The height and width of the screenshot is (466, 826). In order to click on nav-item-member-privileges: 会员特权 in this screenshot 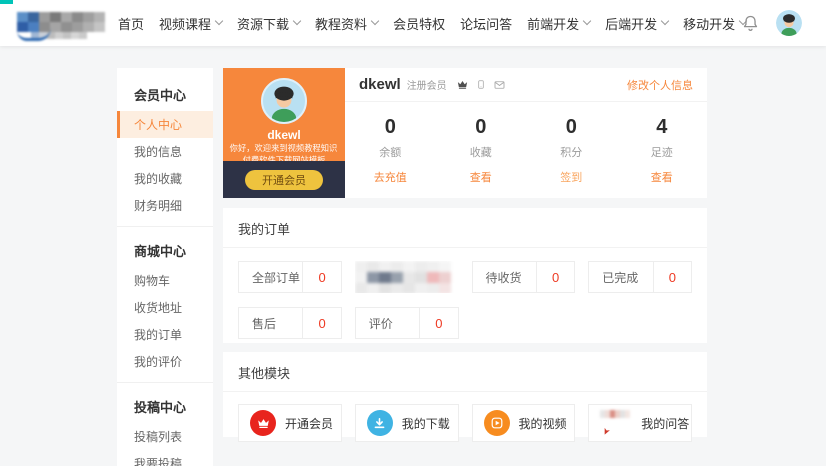, I will do `click(419, 23)`.